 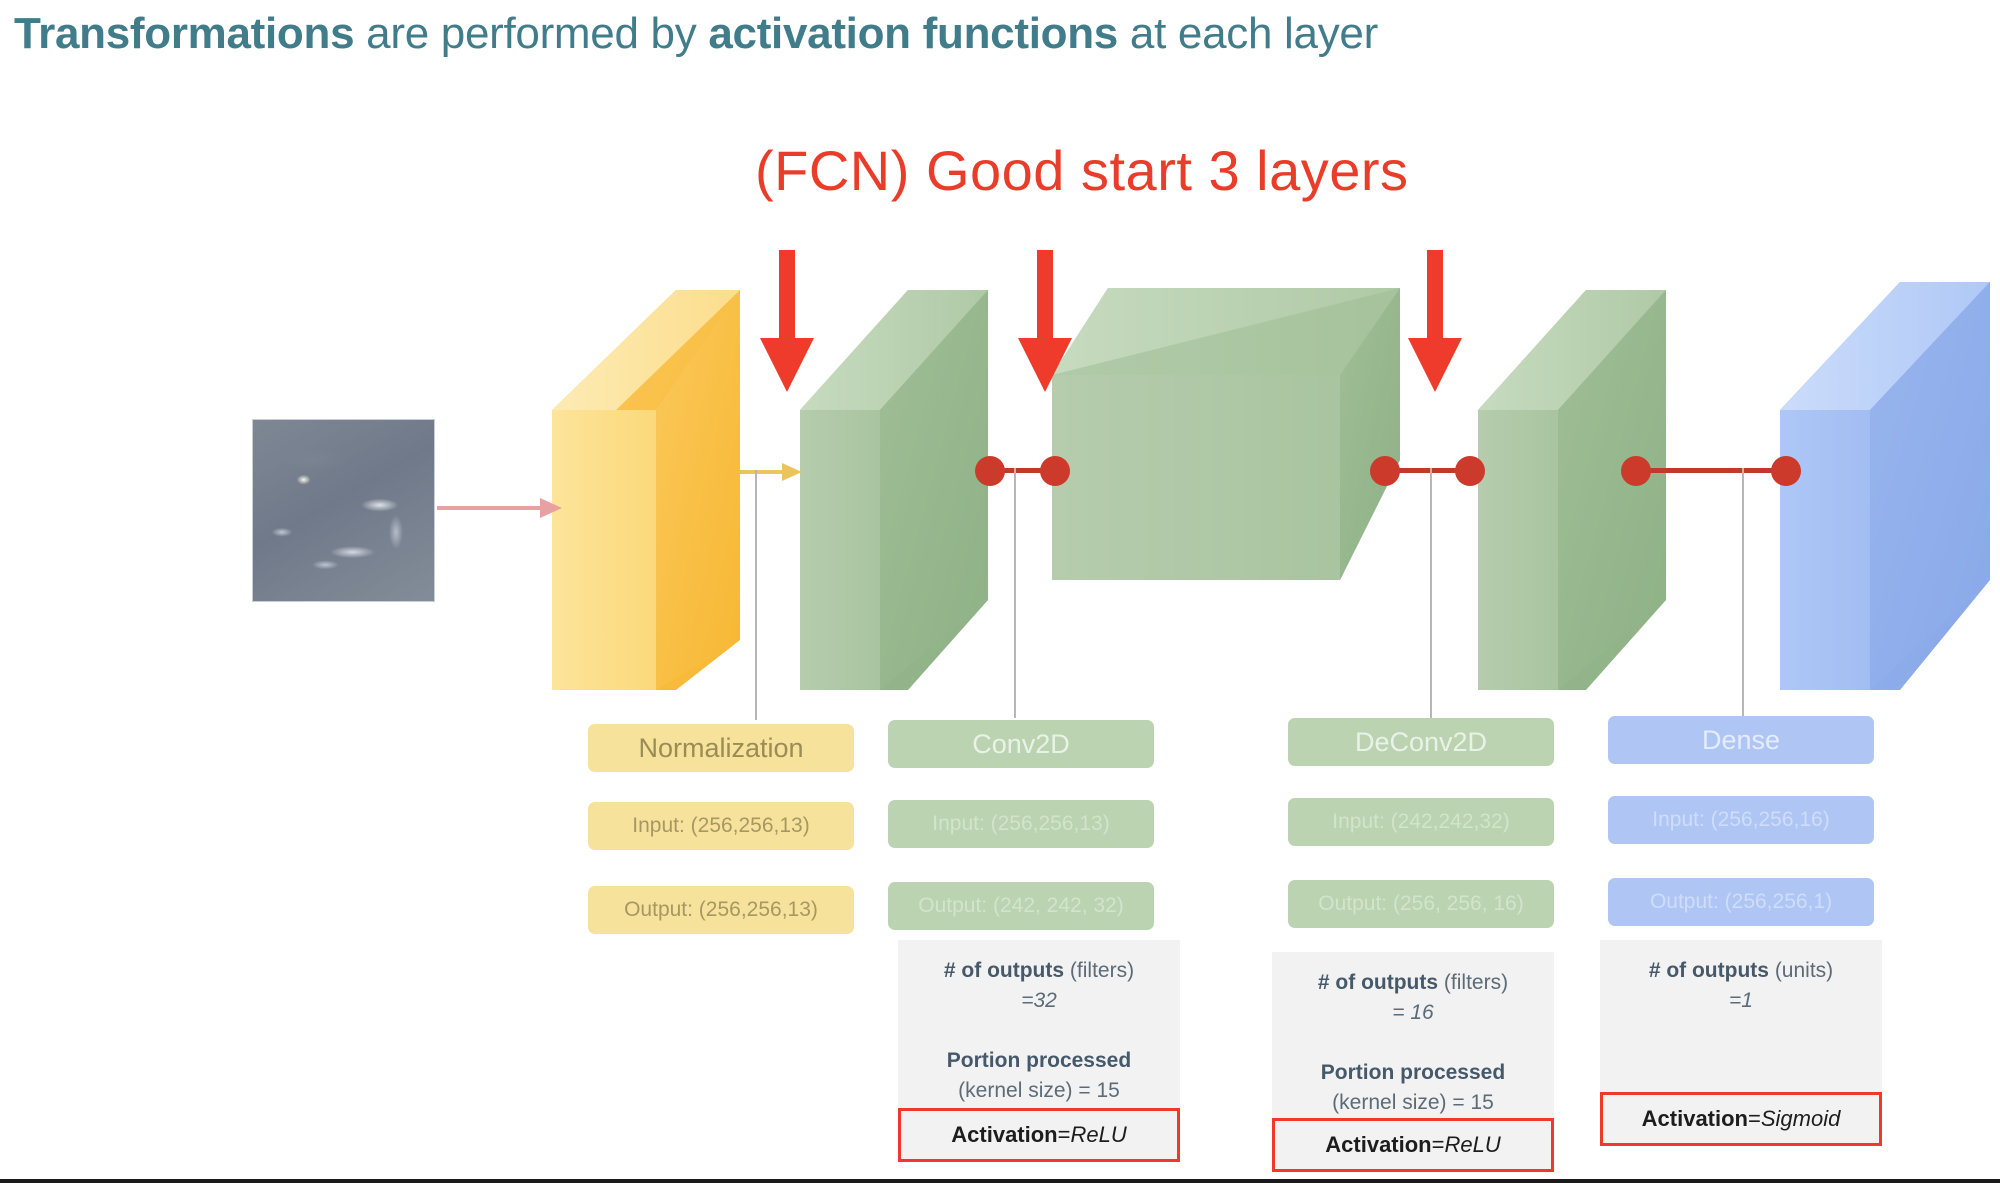 What do you see at coordinates (1015, 593) in the screenshot?
I see `leader-line-conv2d` at bounding box center [1015, 593].